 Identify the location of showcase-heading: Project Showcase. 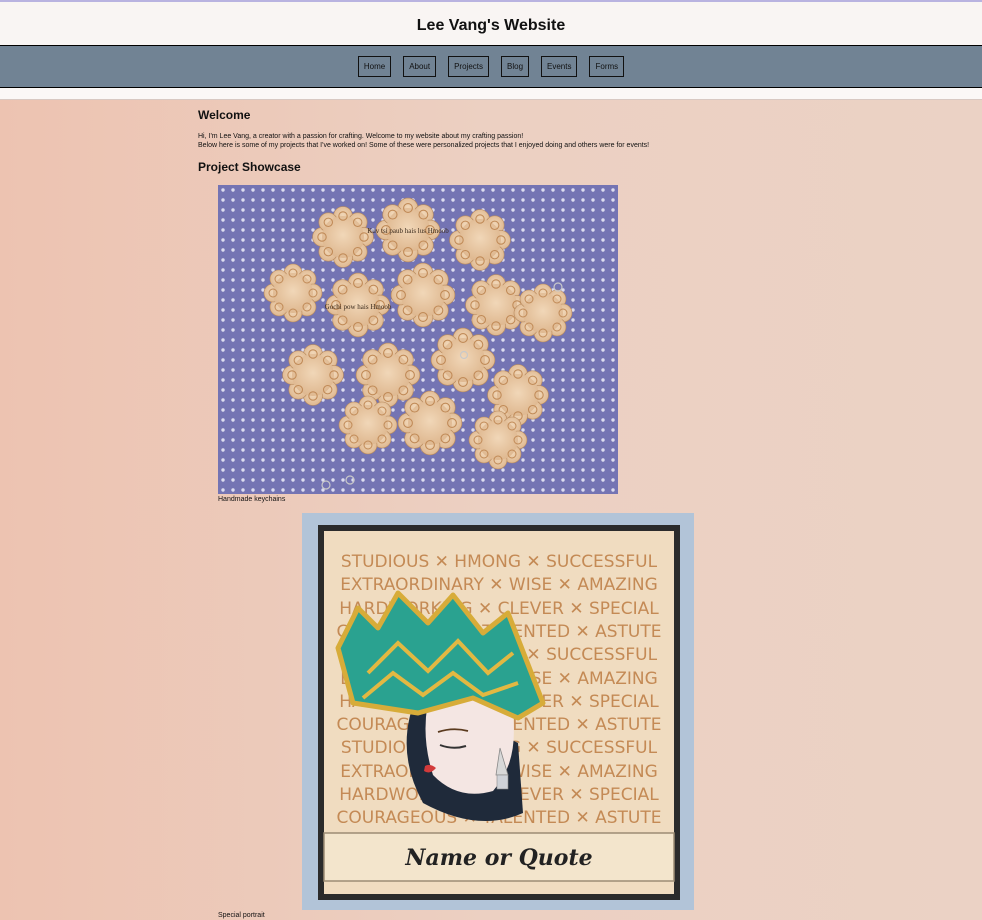
(249, 167).